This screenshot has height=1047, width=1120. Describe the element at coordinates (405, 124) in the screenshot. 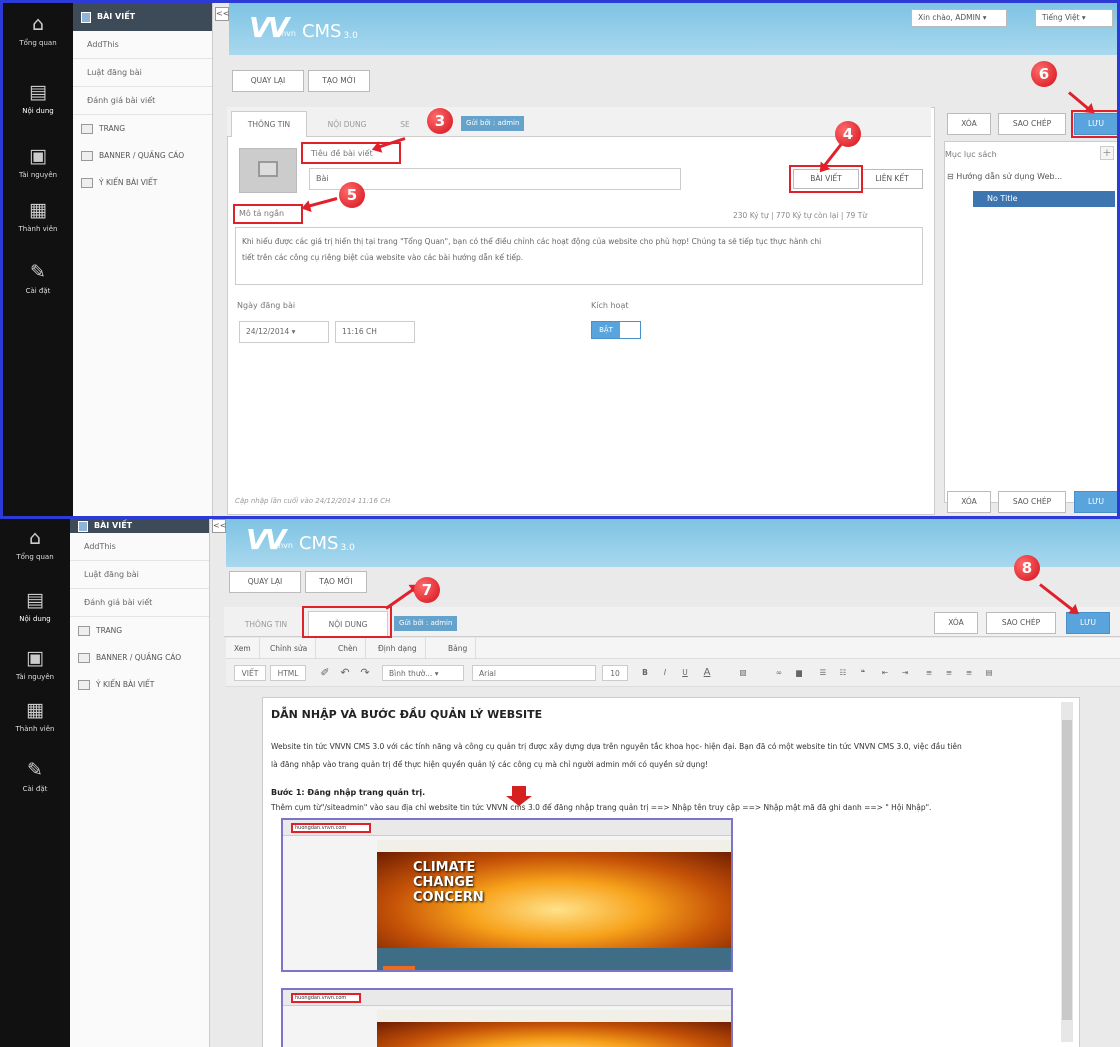

I see `tab-seo: SE` at that location.